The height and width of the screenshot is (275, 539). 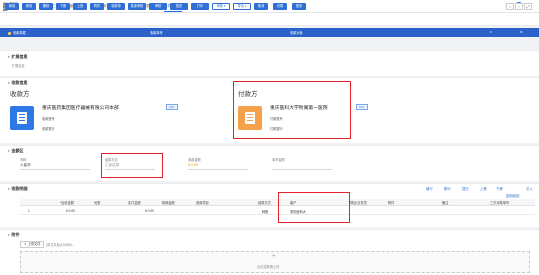 I want to click on strip-settings-icon: ⚙, so click(x=521, y=32).